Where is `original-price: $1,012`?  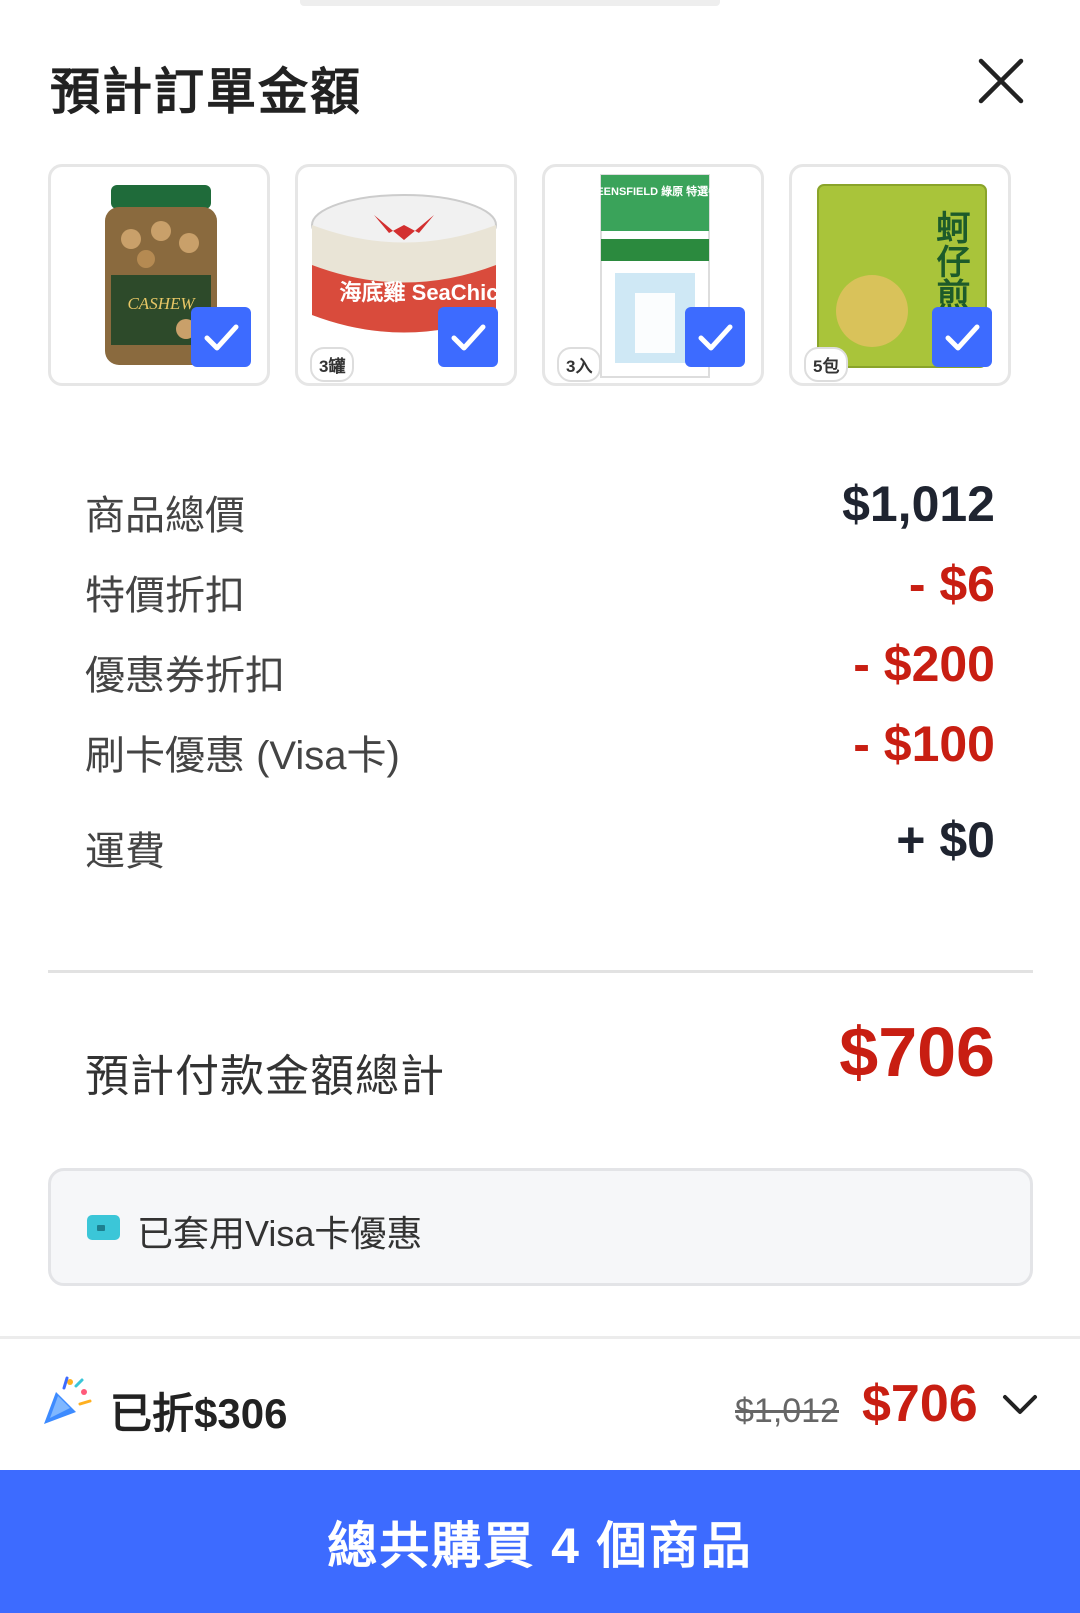 original-price: $1,012 is located at coordinates (787, 1411).